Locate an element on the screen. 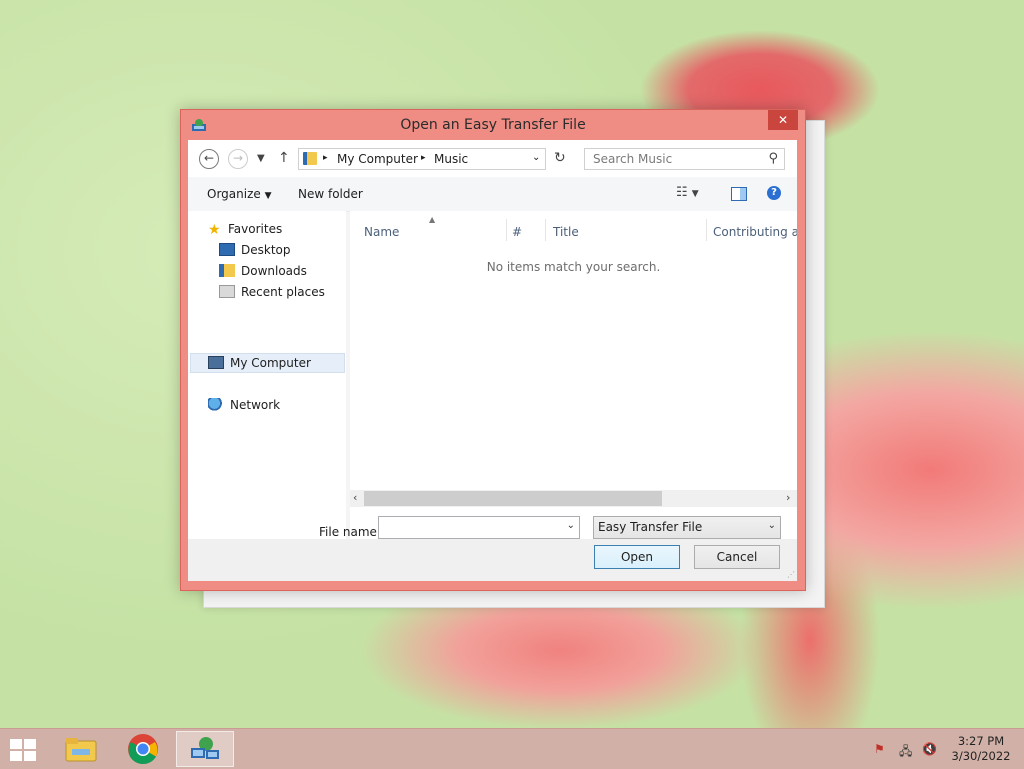 This screenshot has width=1024, height=769. nav-item-downloads: Downloads is located at coordinates (263, 271).